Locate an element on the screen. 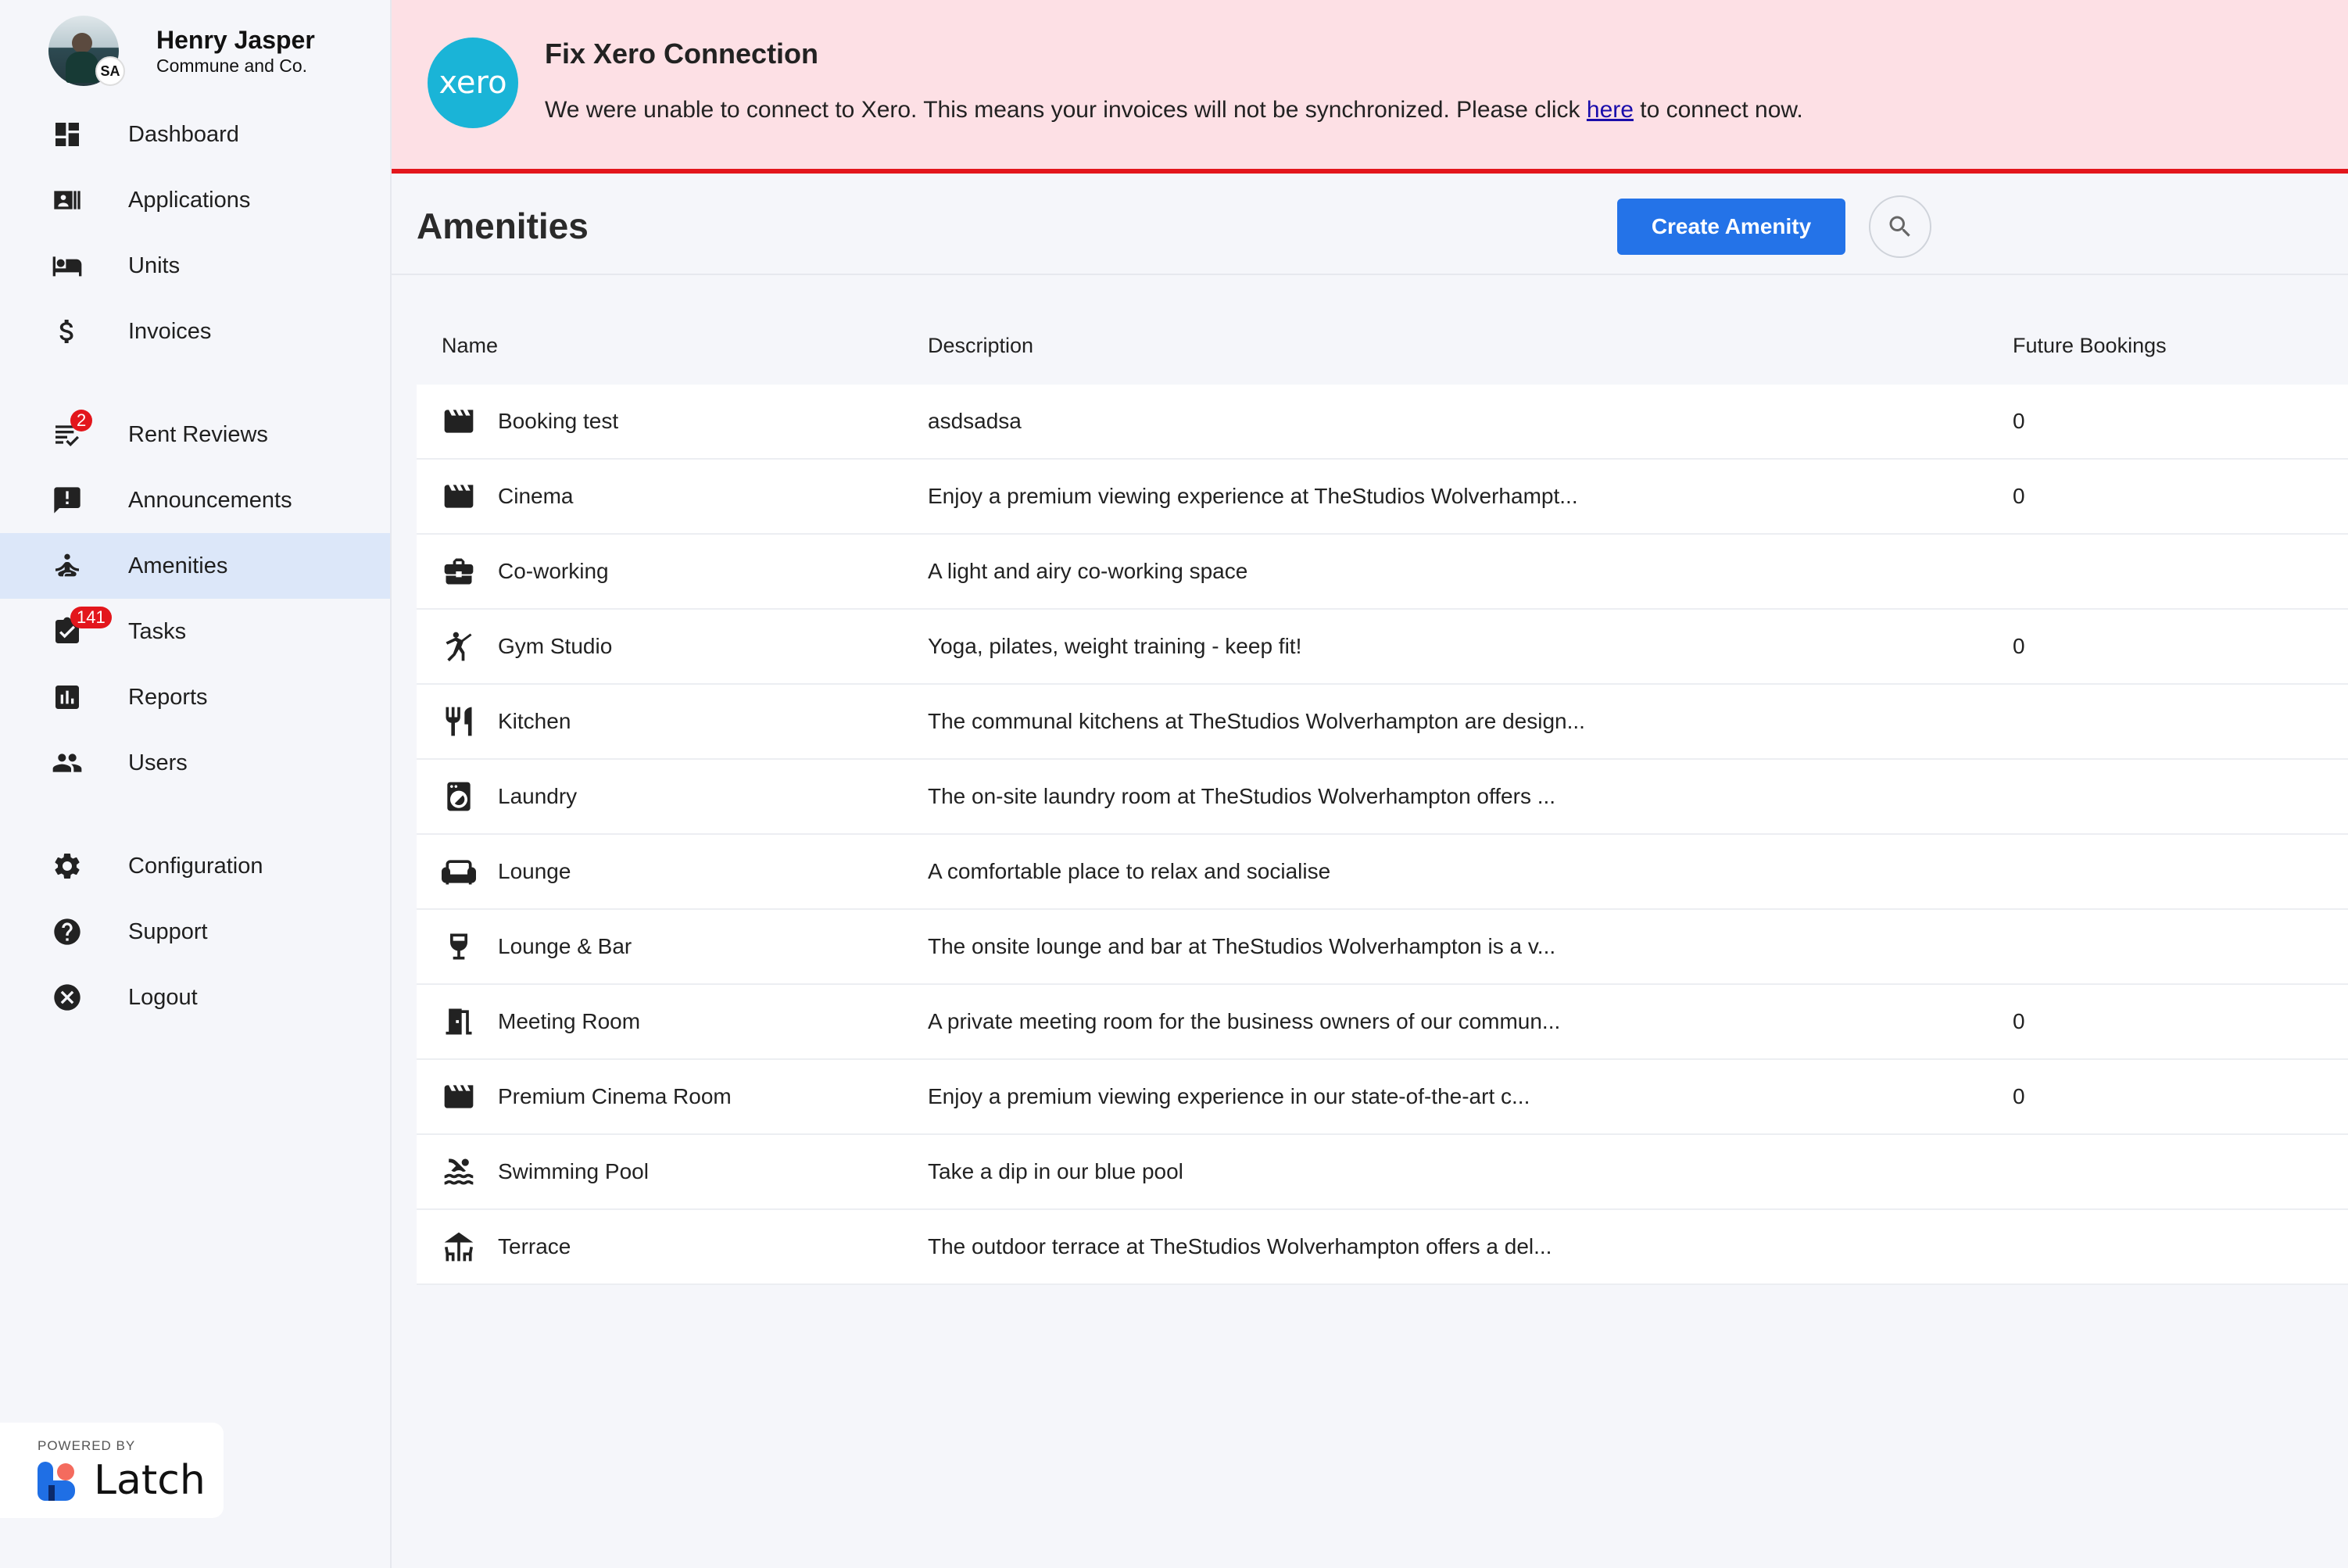 This screenshot has height=1568, width=2348. bed-icon is located at coordinates (67, 265).